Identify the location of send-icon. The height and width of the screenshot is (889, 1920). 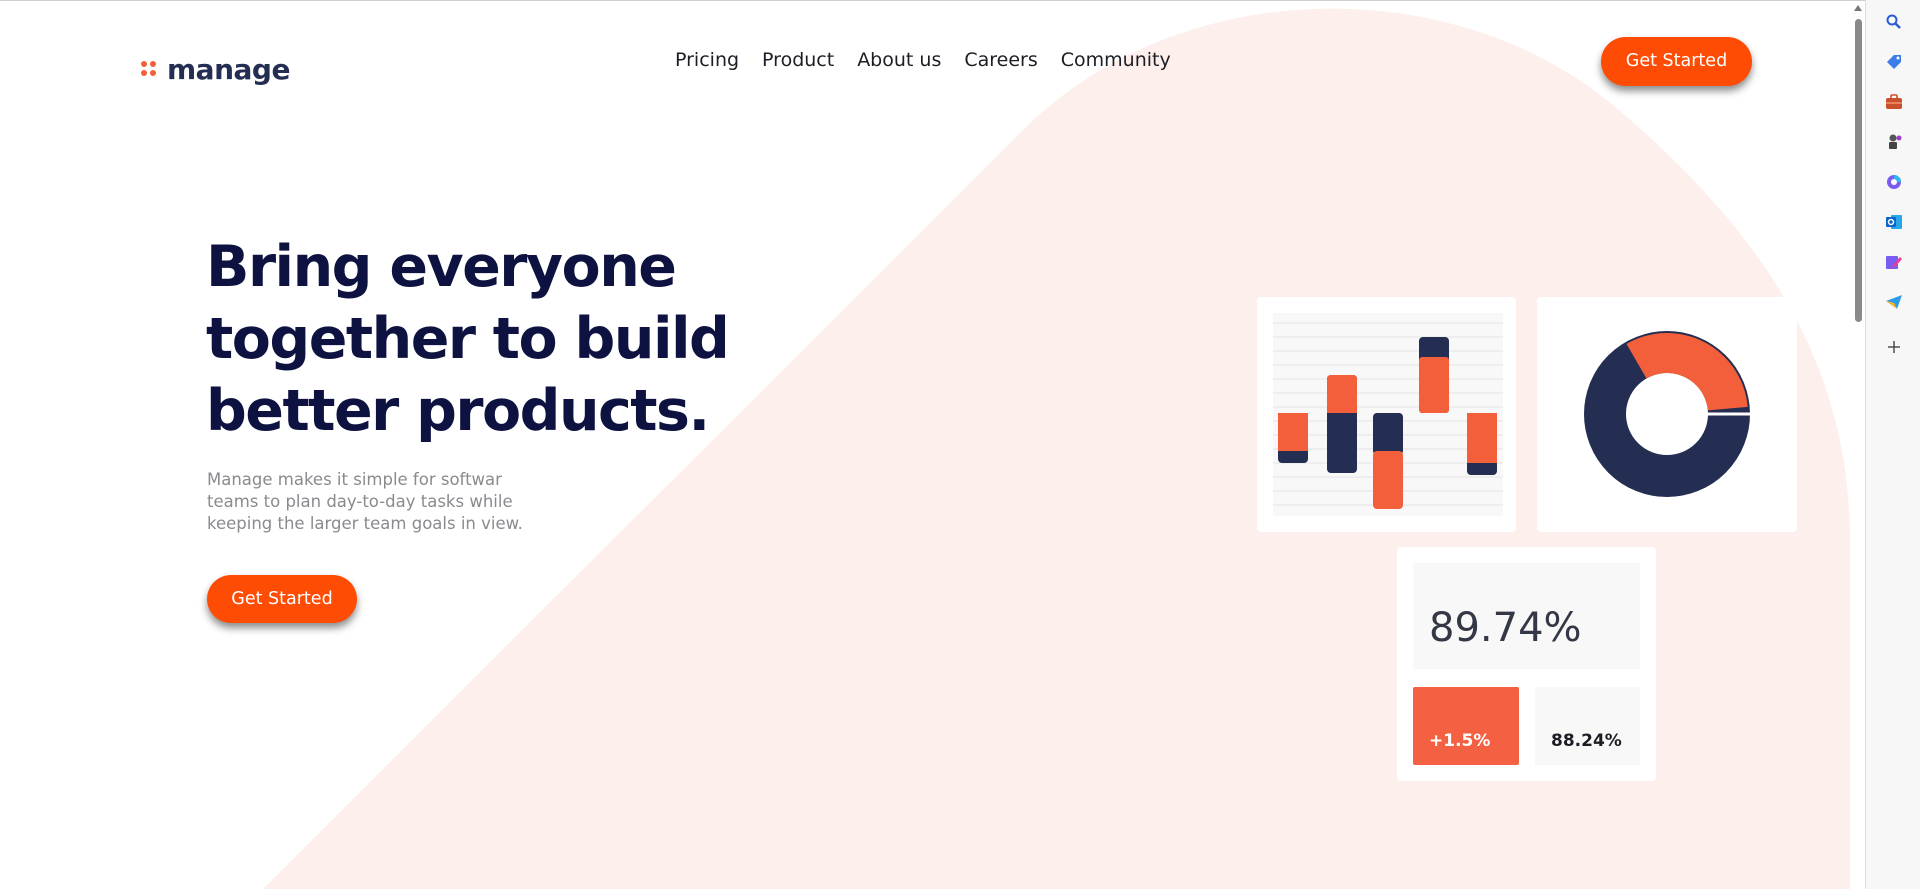
(1894, 302).